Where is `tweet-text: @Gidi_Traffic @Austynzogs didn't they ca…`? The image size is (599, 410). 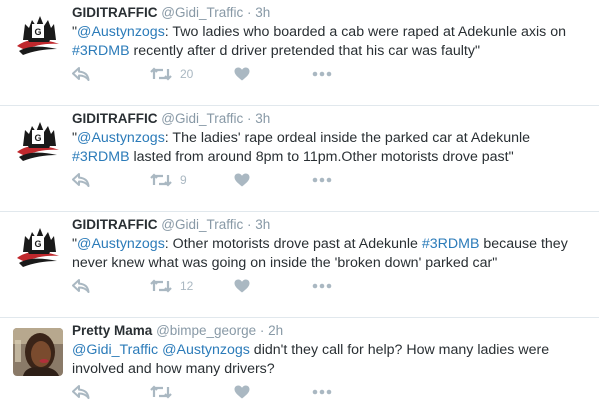 tweet-text: @Gidi_Traffic @Austynzogs didn't they ca… is located at coordinates (329, 360).